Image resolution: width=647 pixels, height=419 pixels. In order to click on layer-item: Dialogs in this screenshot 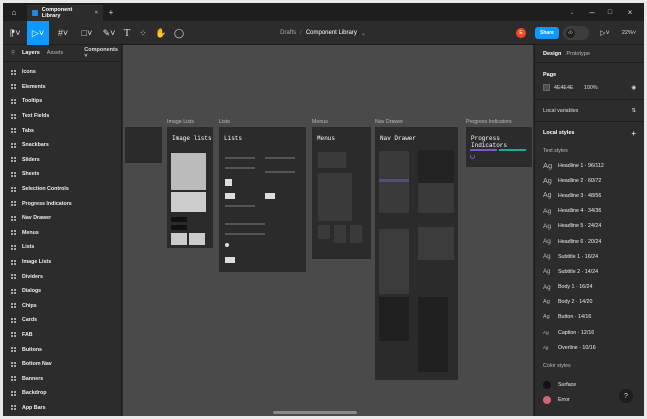, I will do `click(62, 291)`.